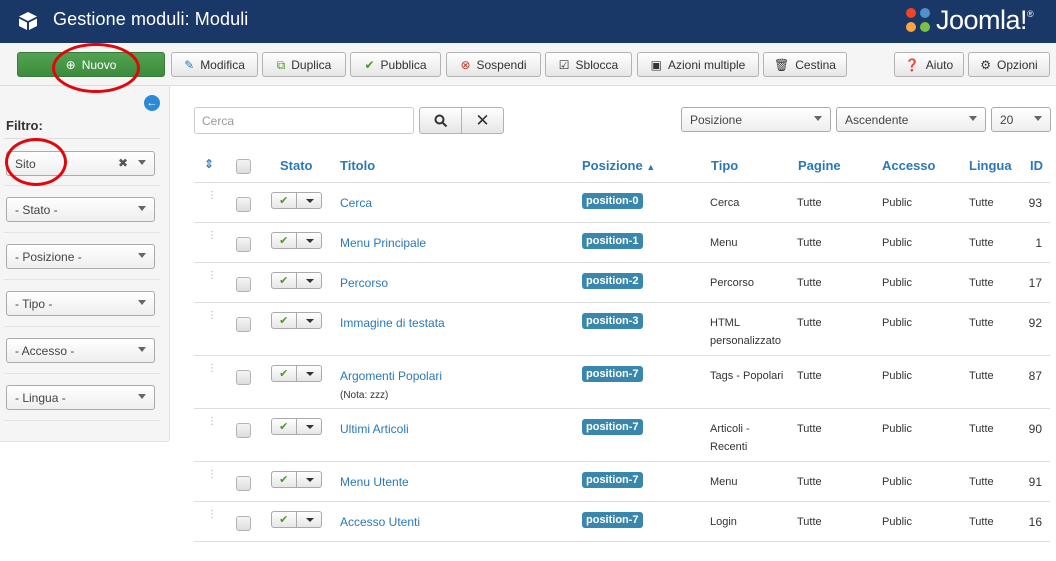  What do you see at coordinates (482, 120) in the screenshot?
I see `clear-search-button: ✕` at bounding box center [482, 120].